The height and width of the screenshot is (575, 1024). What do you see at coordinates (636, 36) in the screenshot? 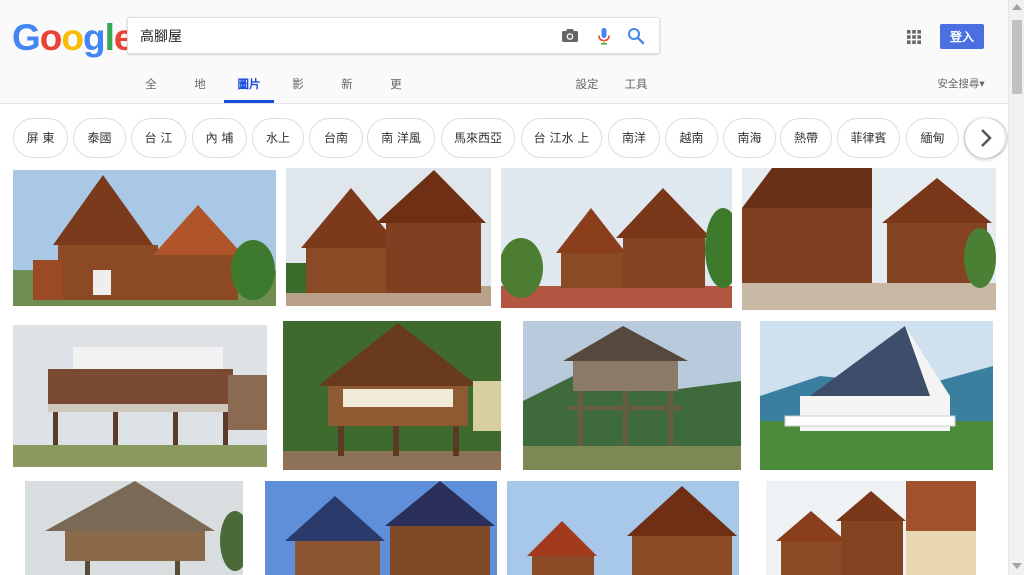
I see `search-icon` at bounding box center [636, 36].